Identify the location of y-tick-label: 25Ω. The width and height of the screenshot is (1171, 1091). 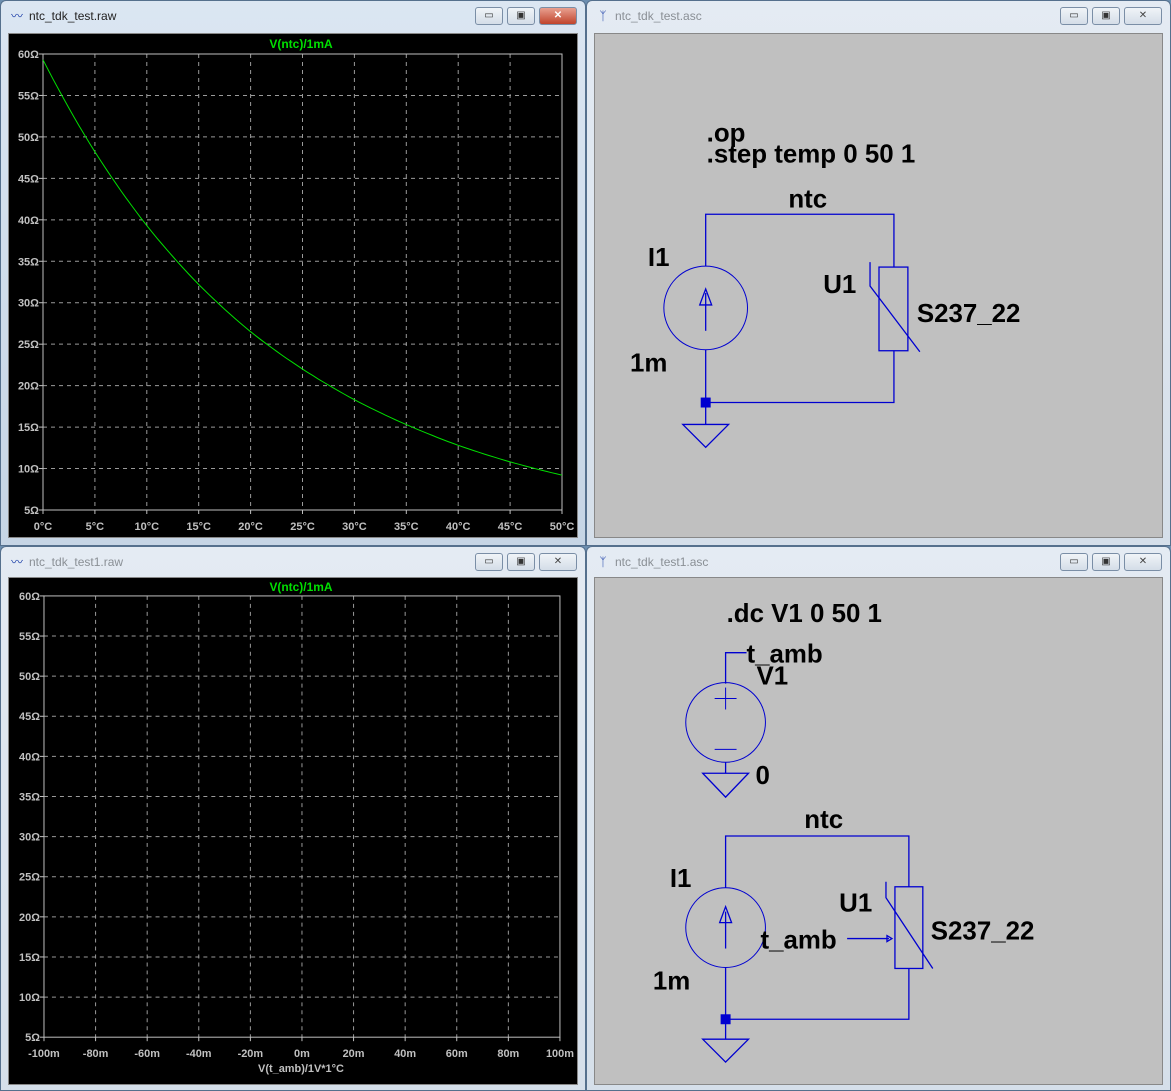
(28, 345).